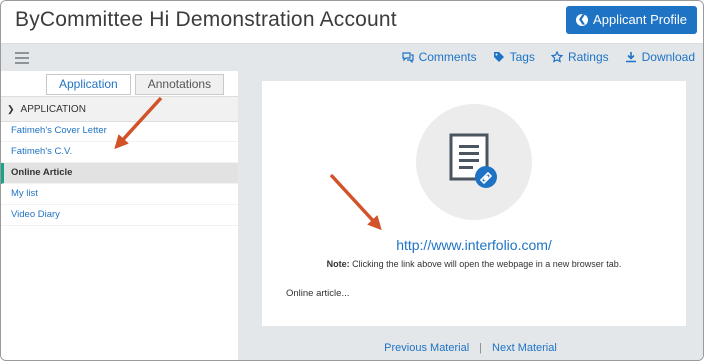 This screenshot has width=704, height=361. Describe the element at coordinates (556, 57) in the screenshot. I see `star-icon` at that location.